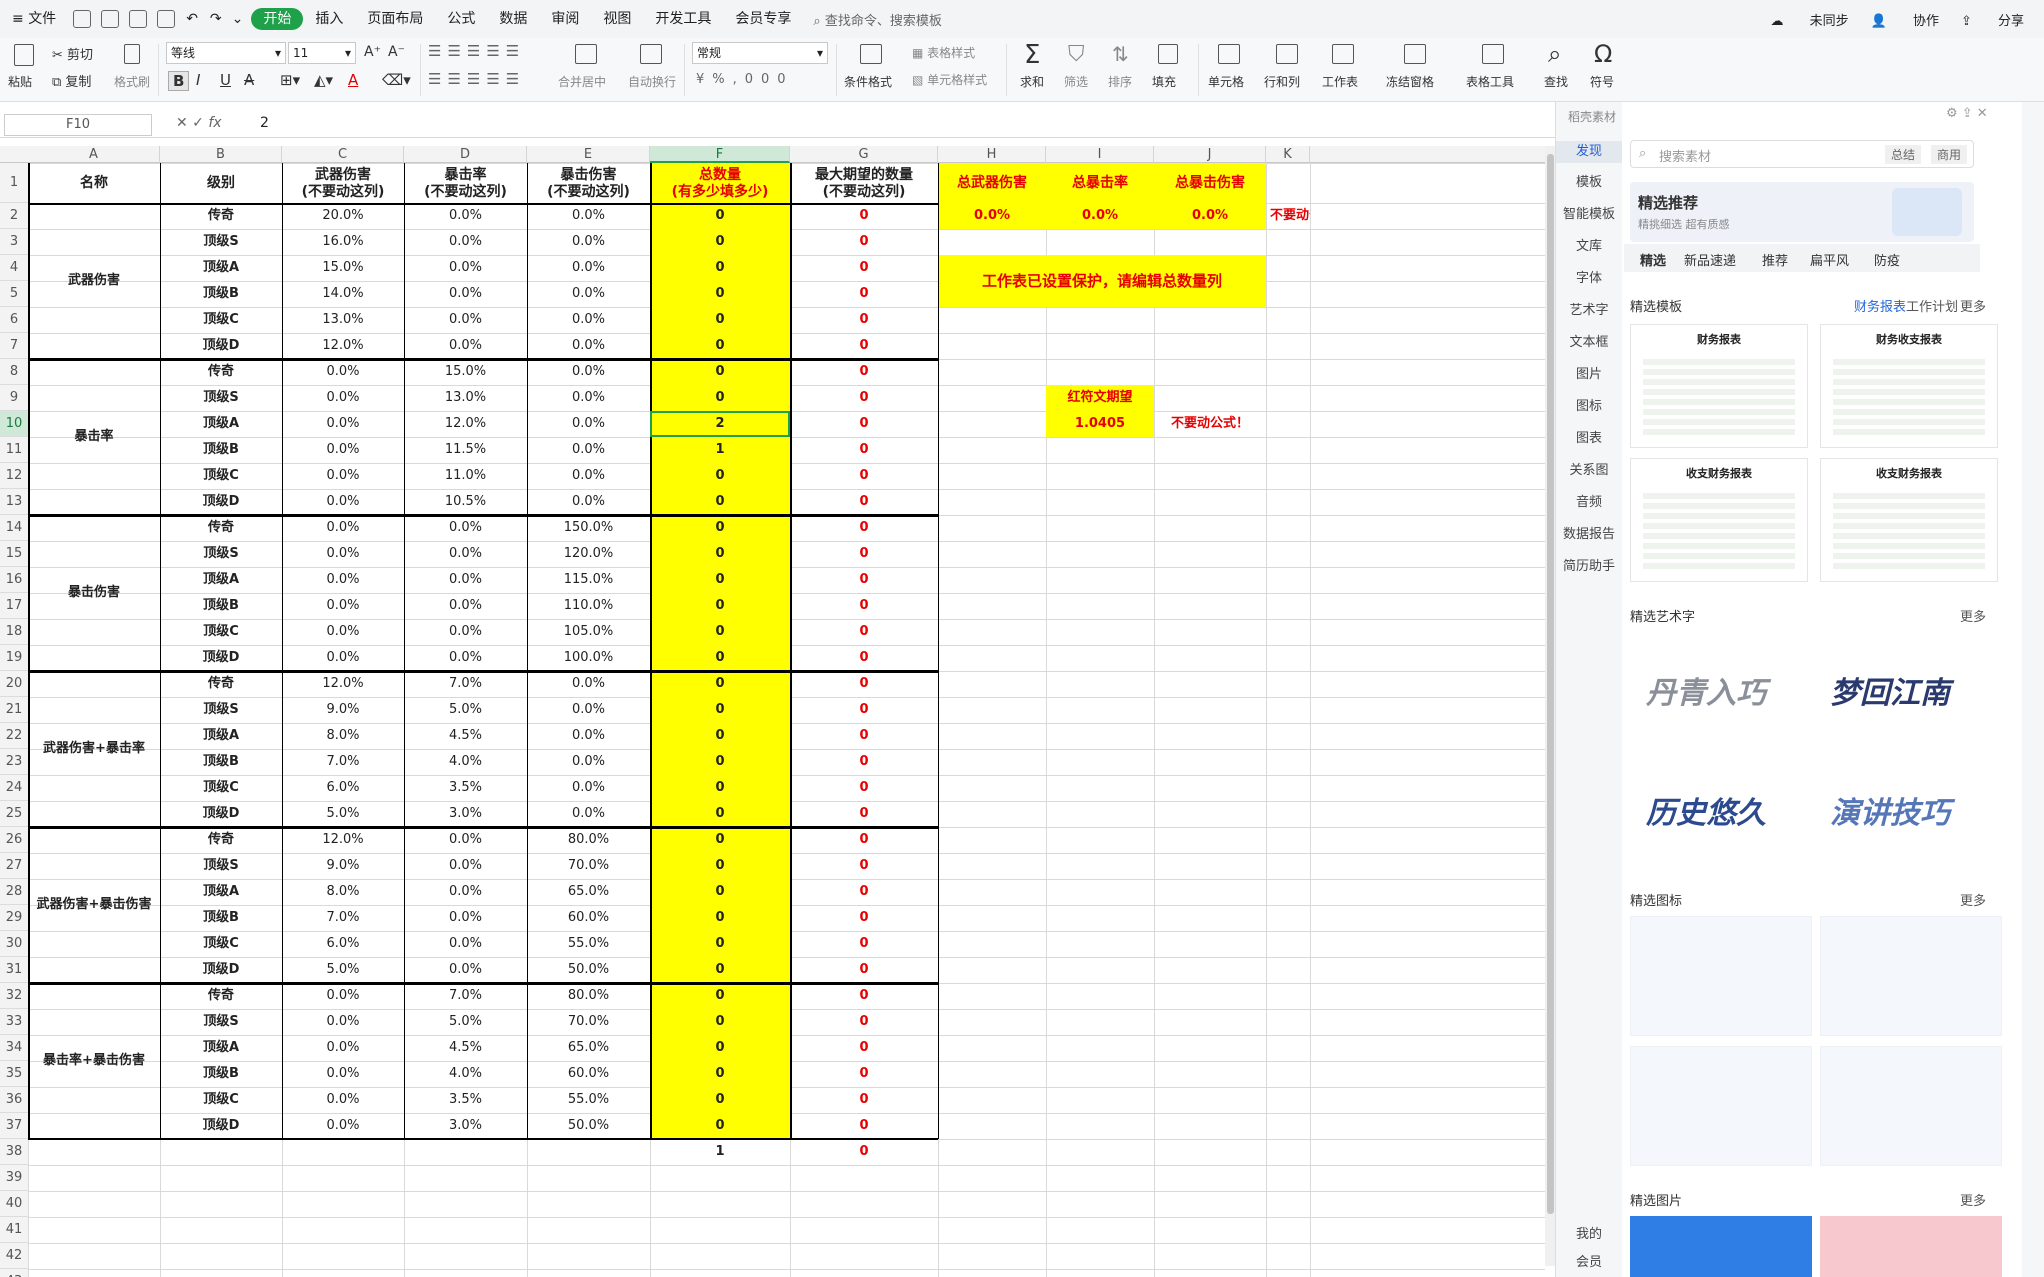 The height and width of the screenshot is (1277, 2044). I want to click on cell-weapon: 7.0%, so click(343, 918).